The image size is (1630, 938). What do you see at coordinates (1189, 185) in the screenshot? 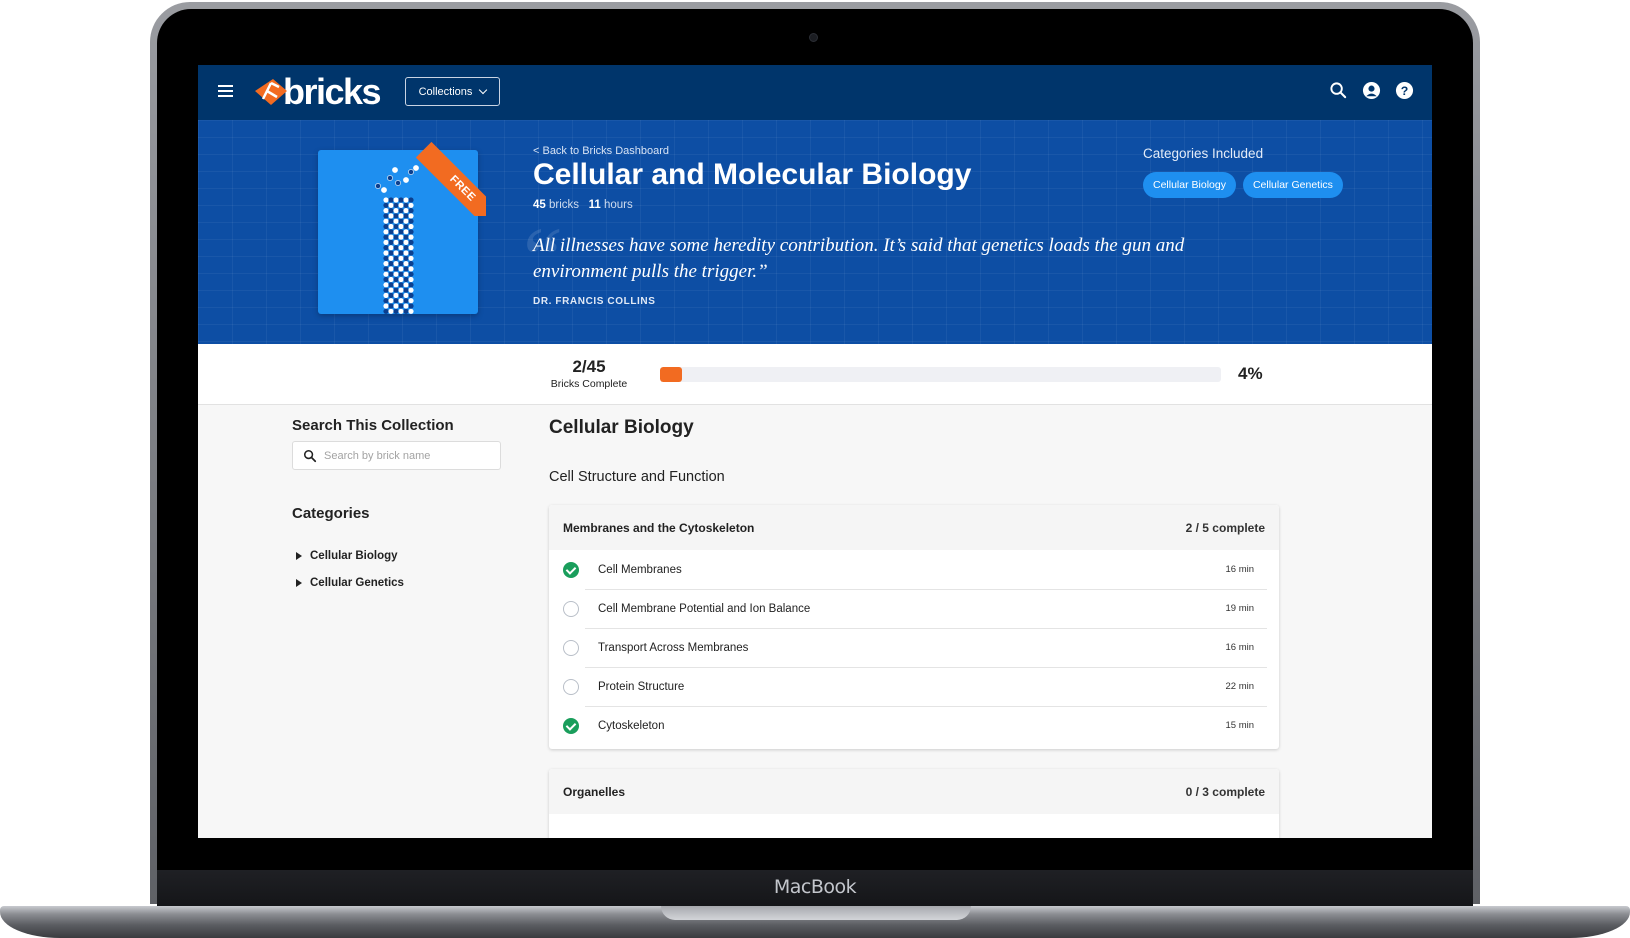
I see `category-chip-cellular-biology: Cellular Biology` at bounding box center [1189, 185].